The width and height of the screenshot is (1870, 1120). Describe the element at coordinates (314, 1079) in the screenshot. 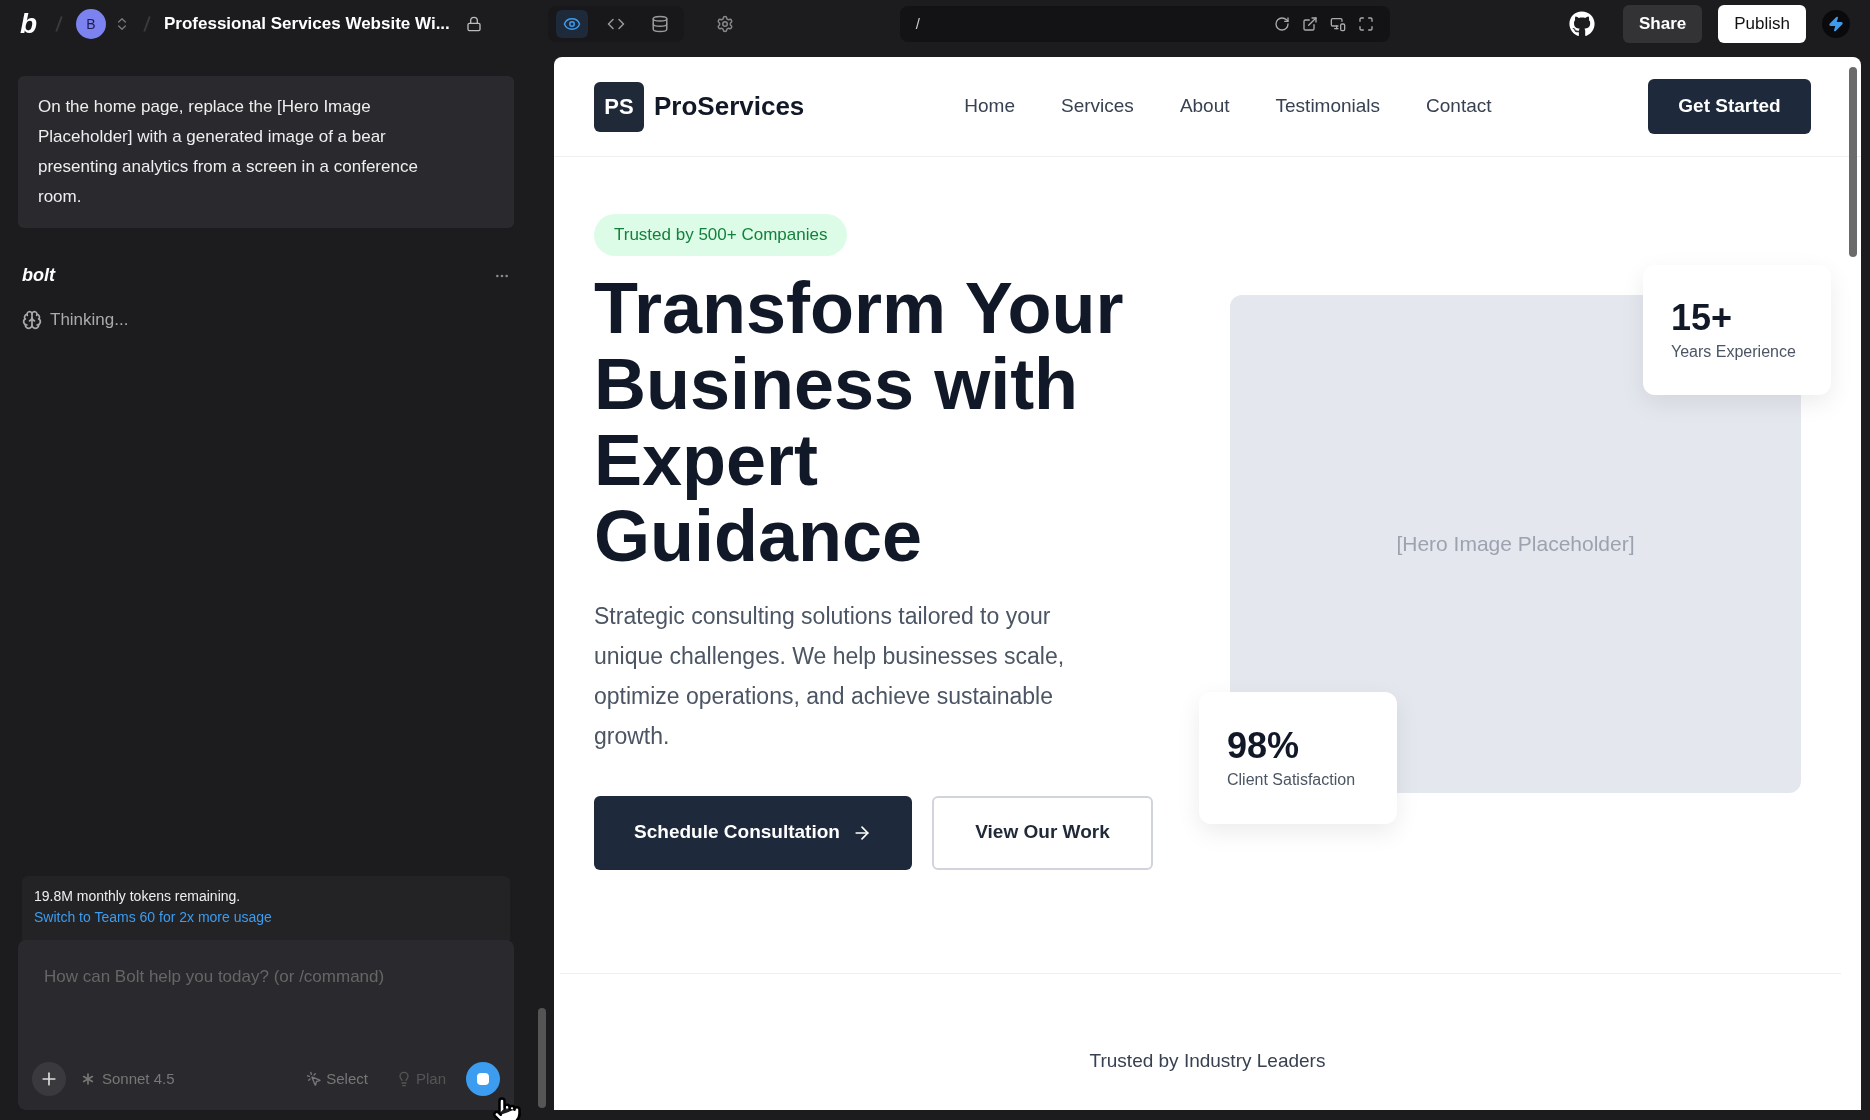

I see `cursor-icon` at that location.